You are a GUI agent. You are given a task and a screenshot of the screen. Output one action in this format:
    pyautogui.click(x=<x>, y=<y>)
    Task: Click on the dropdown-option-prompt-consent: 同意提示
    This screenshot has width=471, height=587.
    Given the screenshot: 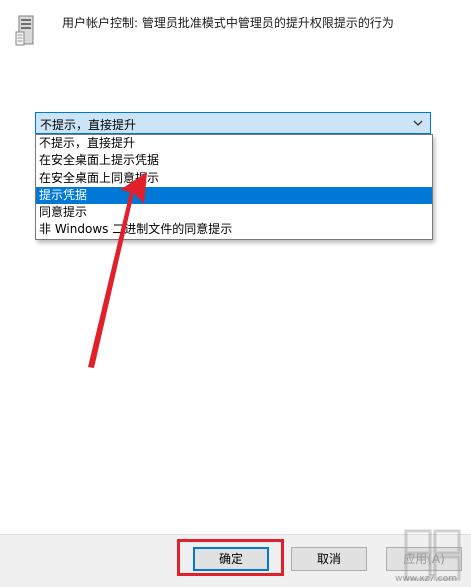 What is the action you would take?
    pyautogui.click(x=234, y=212)
    